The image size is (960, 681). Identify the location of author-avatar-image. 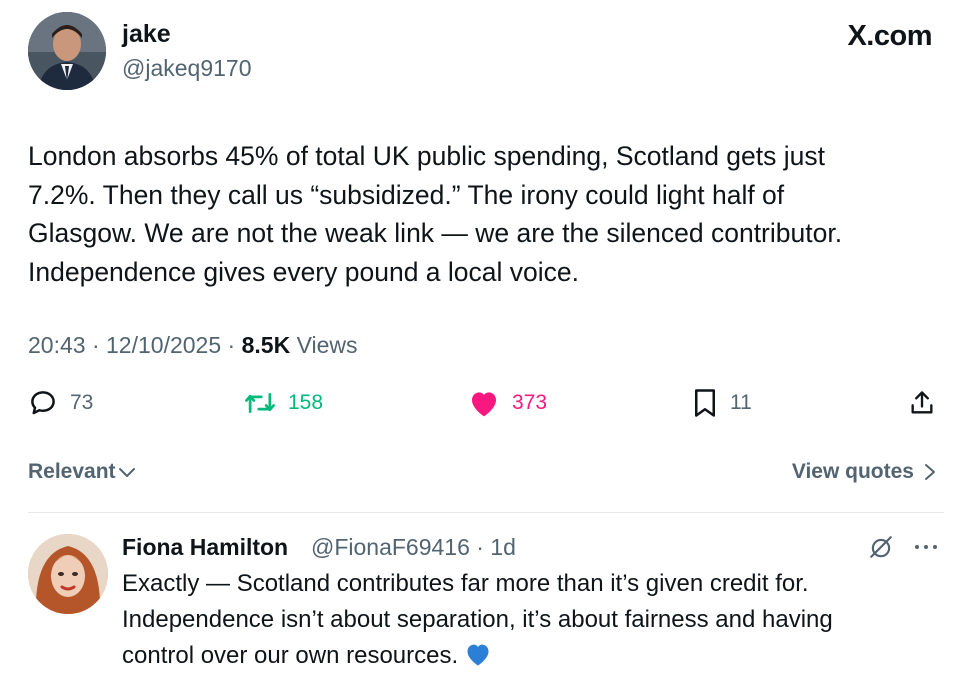
(67, 51).